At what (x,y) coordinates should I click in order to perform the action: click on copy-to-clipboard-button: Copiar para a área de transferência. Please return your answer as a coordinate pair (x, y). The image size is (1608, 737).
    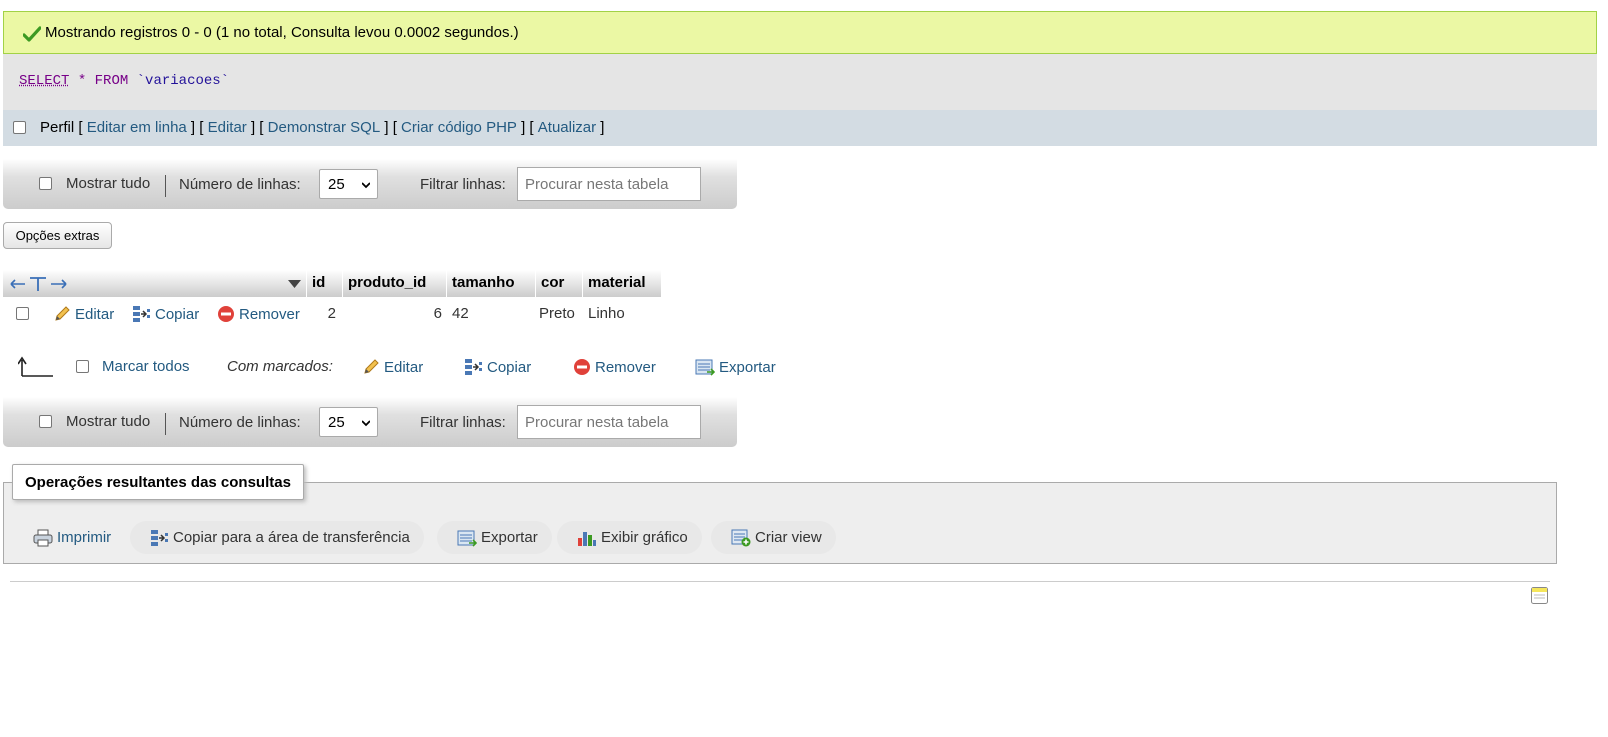
    Looking at the image, I should click on (277, 537).